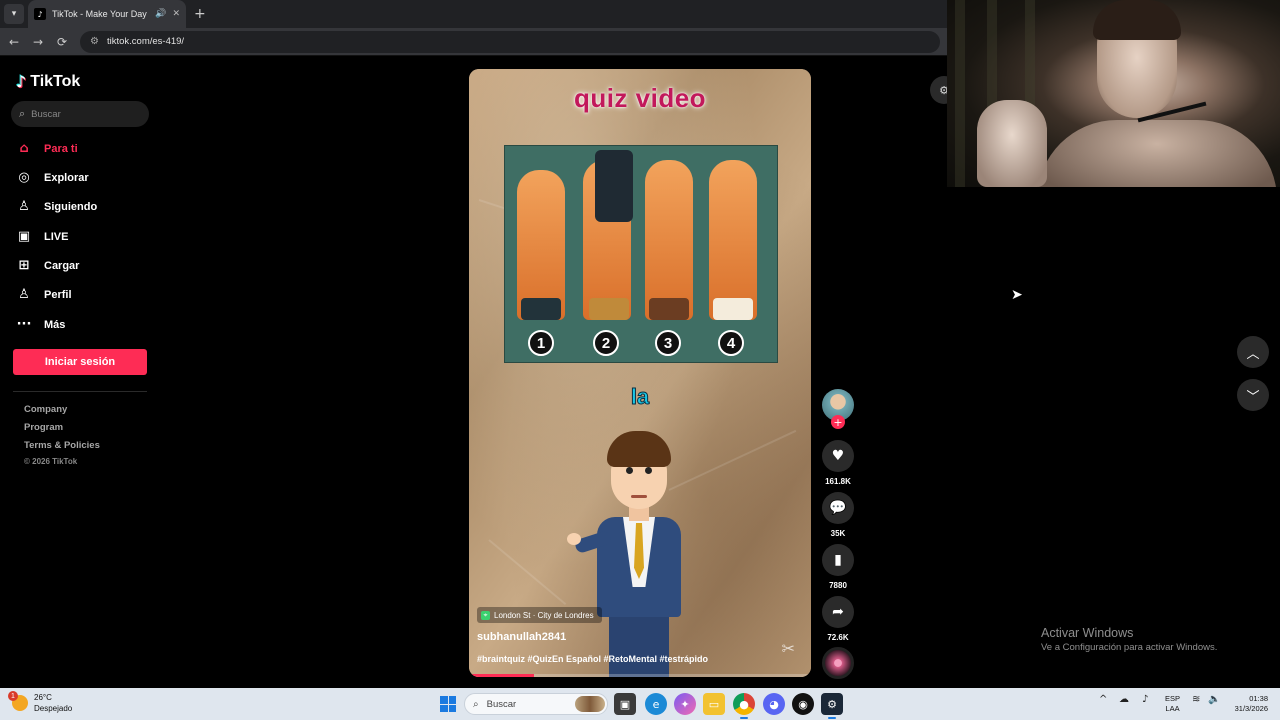  I want to click on nav-item-perfil: ♙ Perfil, so click(43, 294).